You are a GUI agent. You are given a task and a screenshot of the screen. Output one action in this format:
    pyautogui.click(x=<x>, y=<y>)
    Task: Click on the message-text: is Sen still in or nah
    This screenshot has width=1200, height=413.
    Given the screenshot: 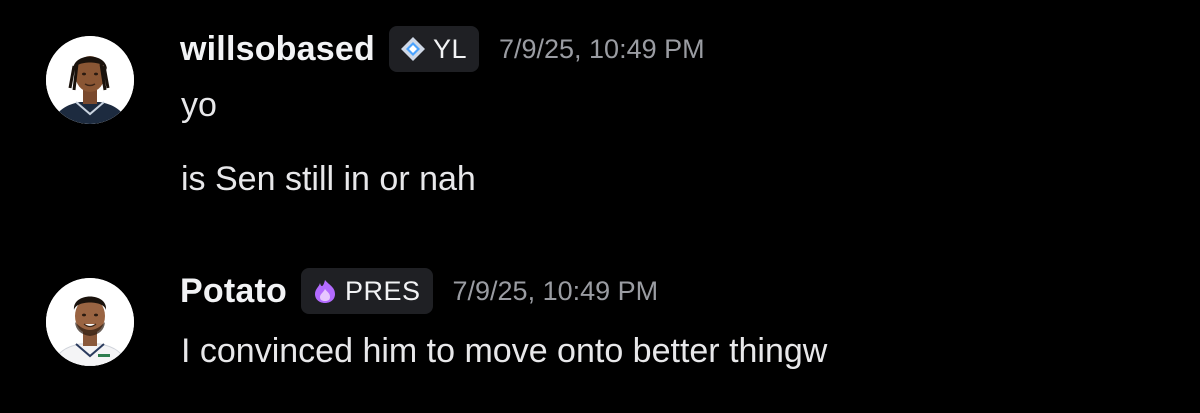 What is the action you would take?
    pyautogui.click(x=328, y=179)
    